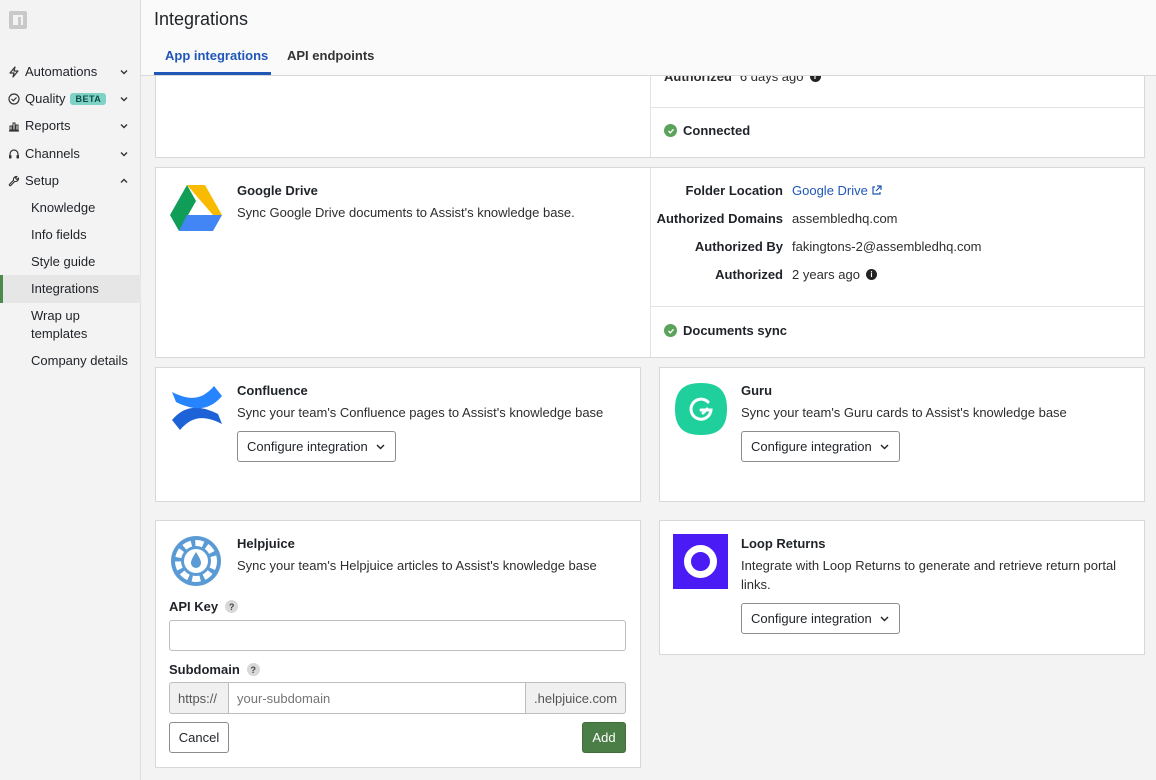  I want to click on sidebar-item-style-guide: Style guide, so click(70, 262).